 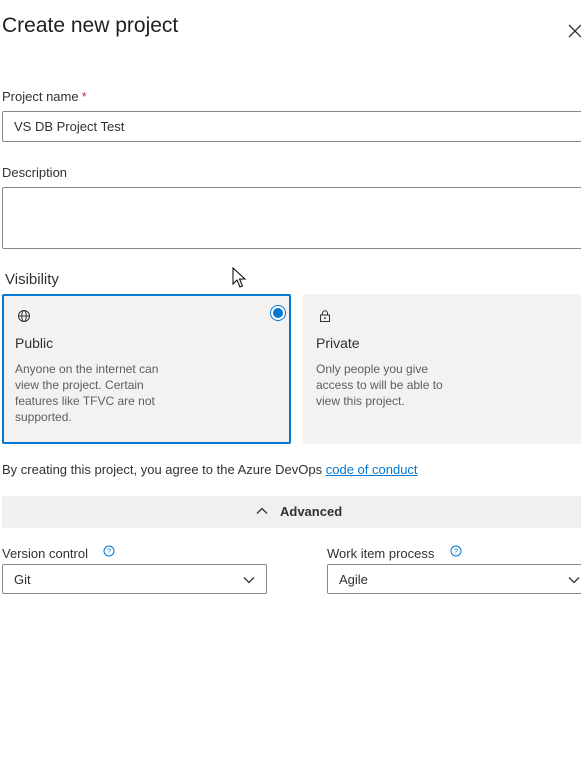 I want to click on project-name-label: Project name *, so click(x=44, y=96).